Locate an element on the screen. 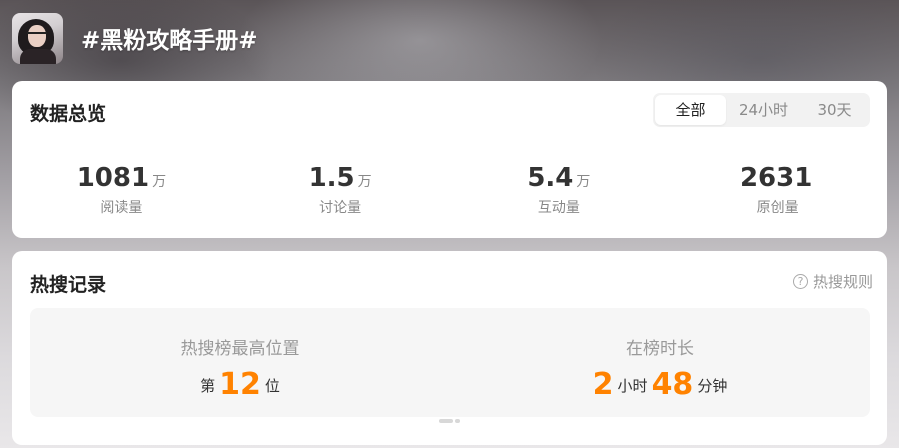 This screenshot has height=448, width=899. overview-title: 数据总览 is located at coordinates (68, 114).